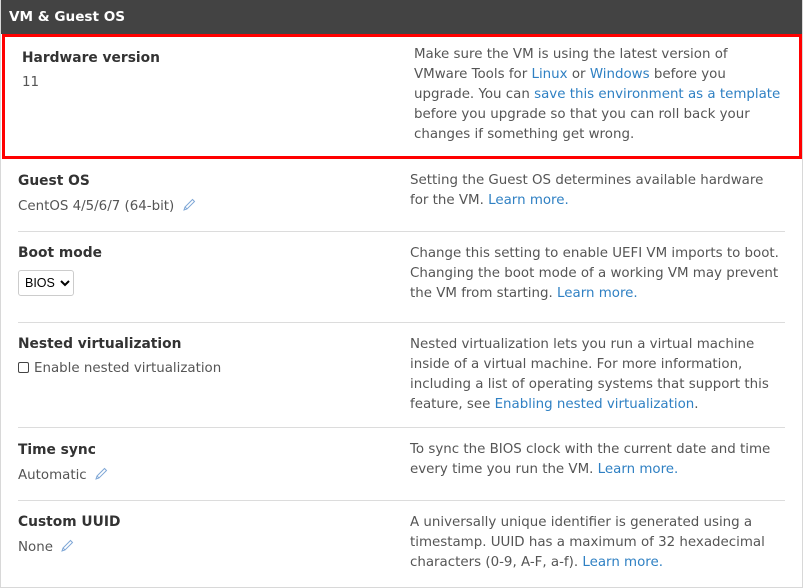 The width and height of the screenshot is (803, 588). Describe the element at coordinates (595, 404) in the screenshot. I see `enabling-nested-virtualization-link: Enabling nested virtualization` at that location.